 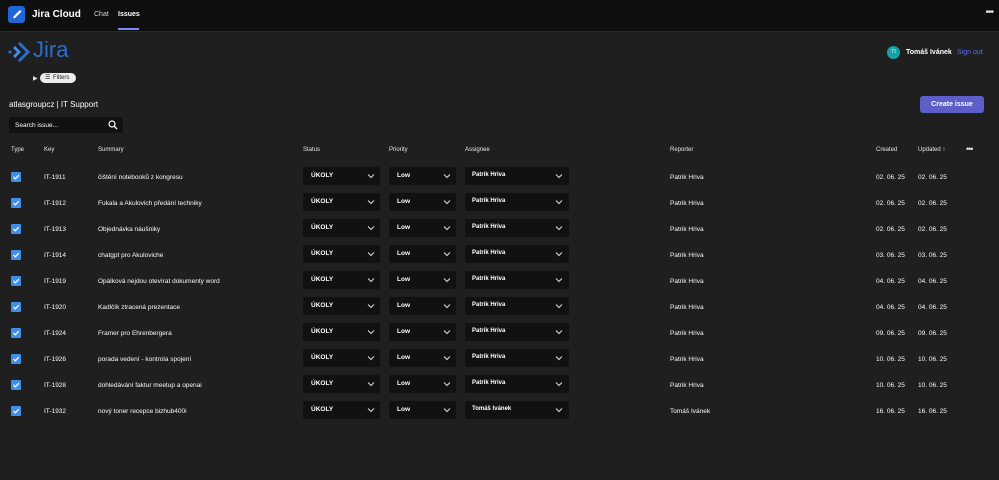 I want to click on issue-key: IT-1928, so click(x=55, y=385).